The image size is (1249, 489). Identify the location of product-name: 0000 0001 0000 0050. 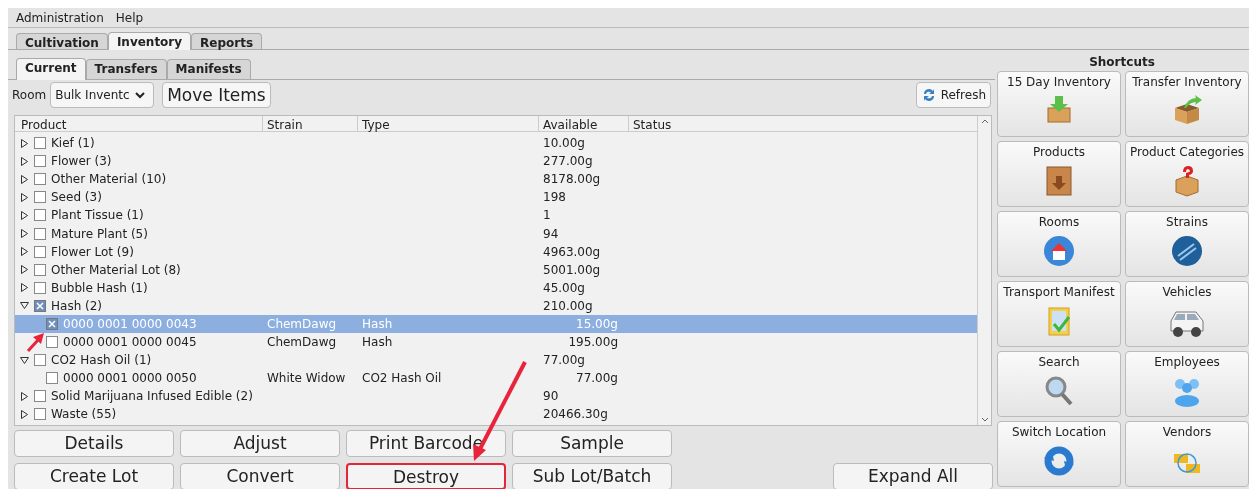
(130, 379).